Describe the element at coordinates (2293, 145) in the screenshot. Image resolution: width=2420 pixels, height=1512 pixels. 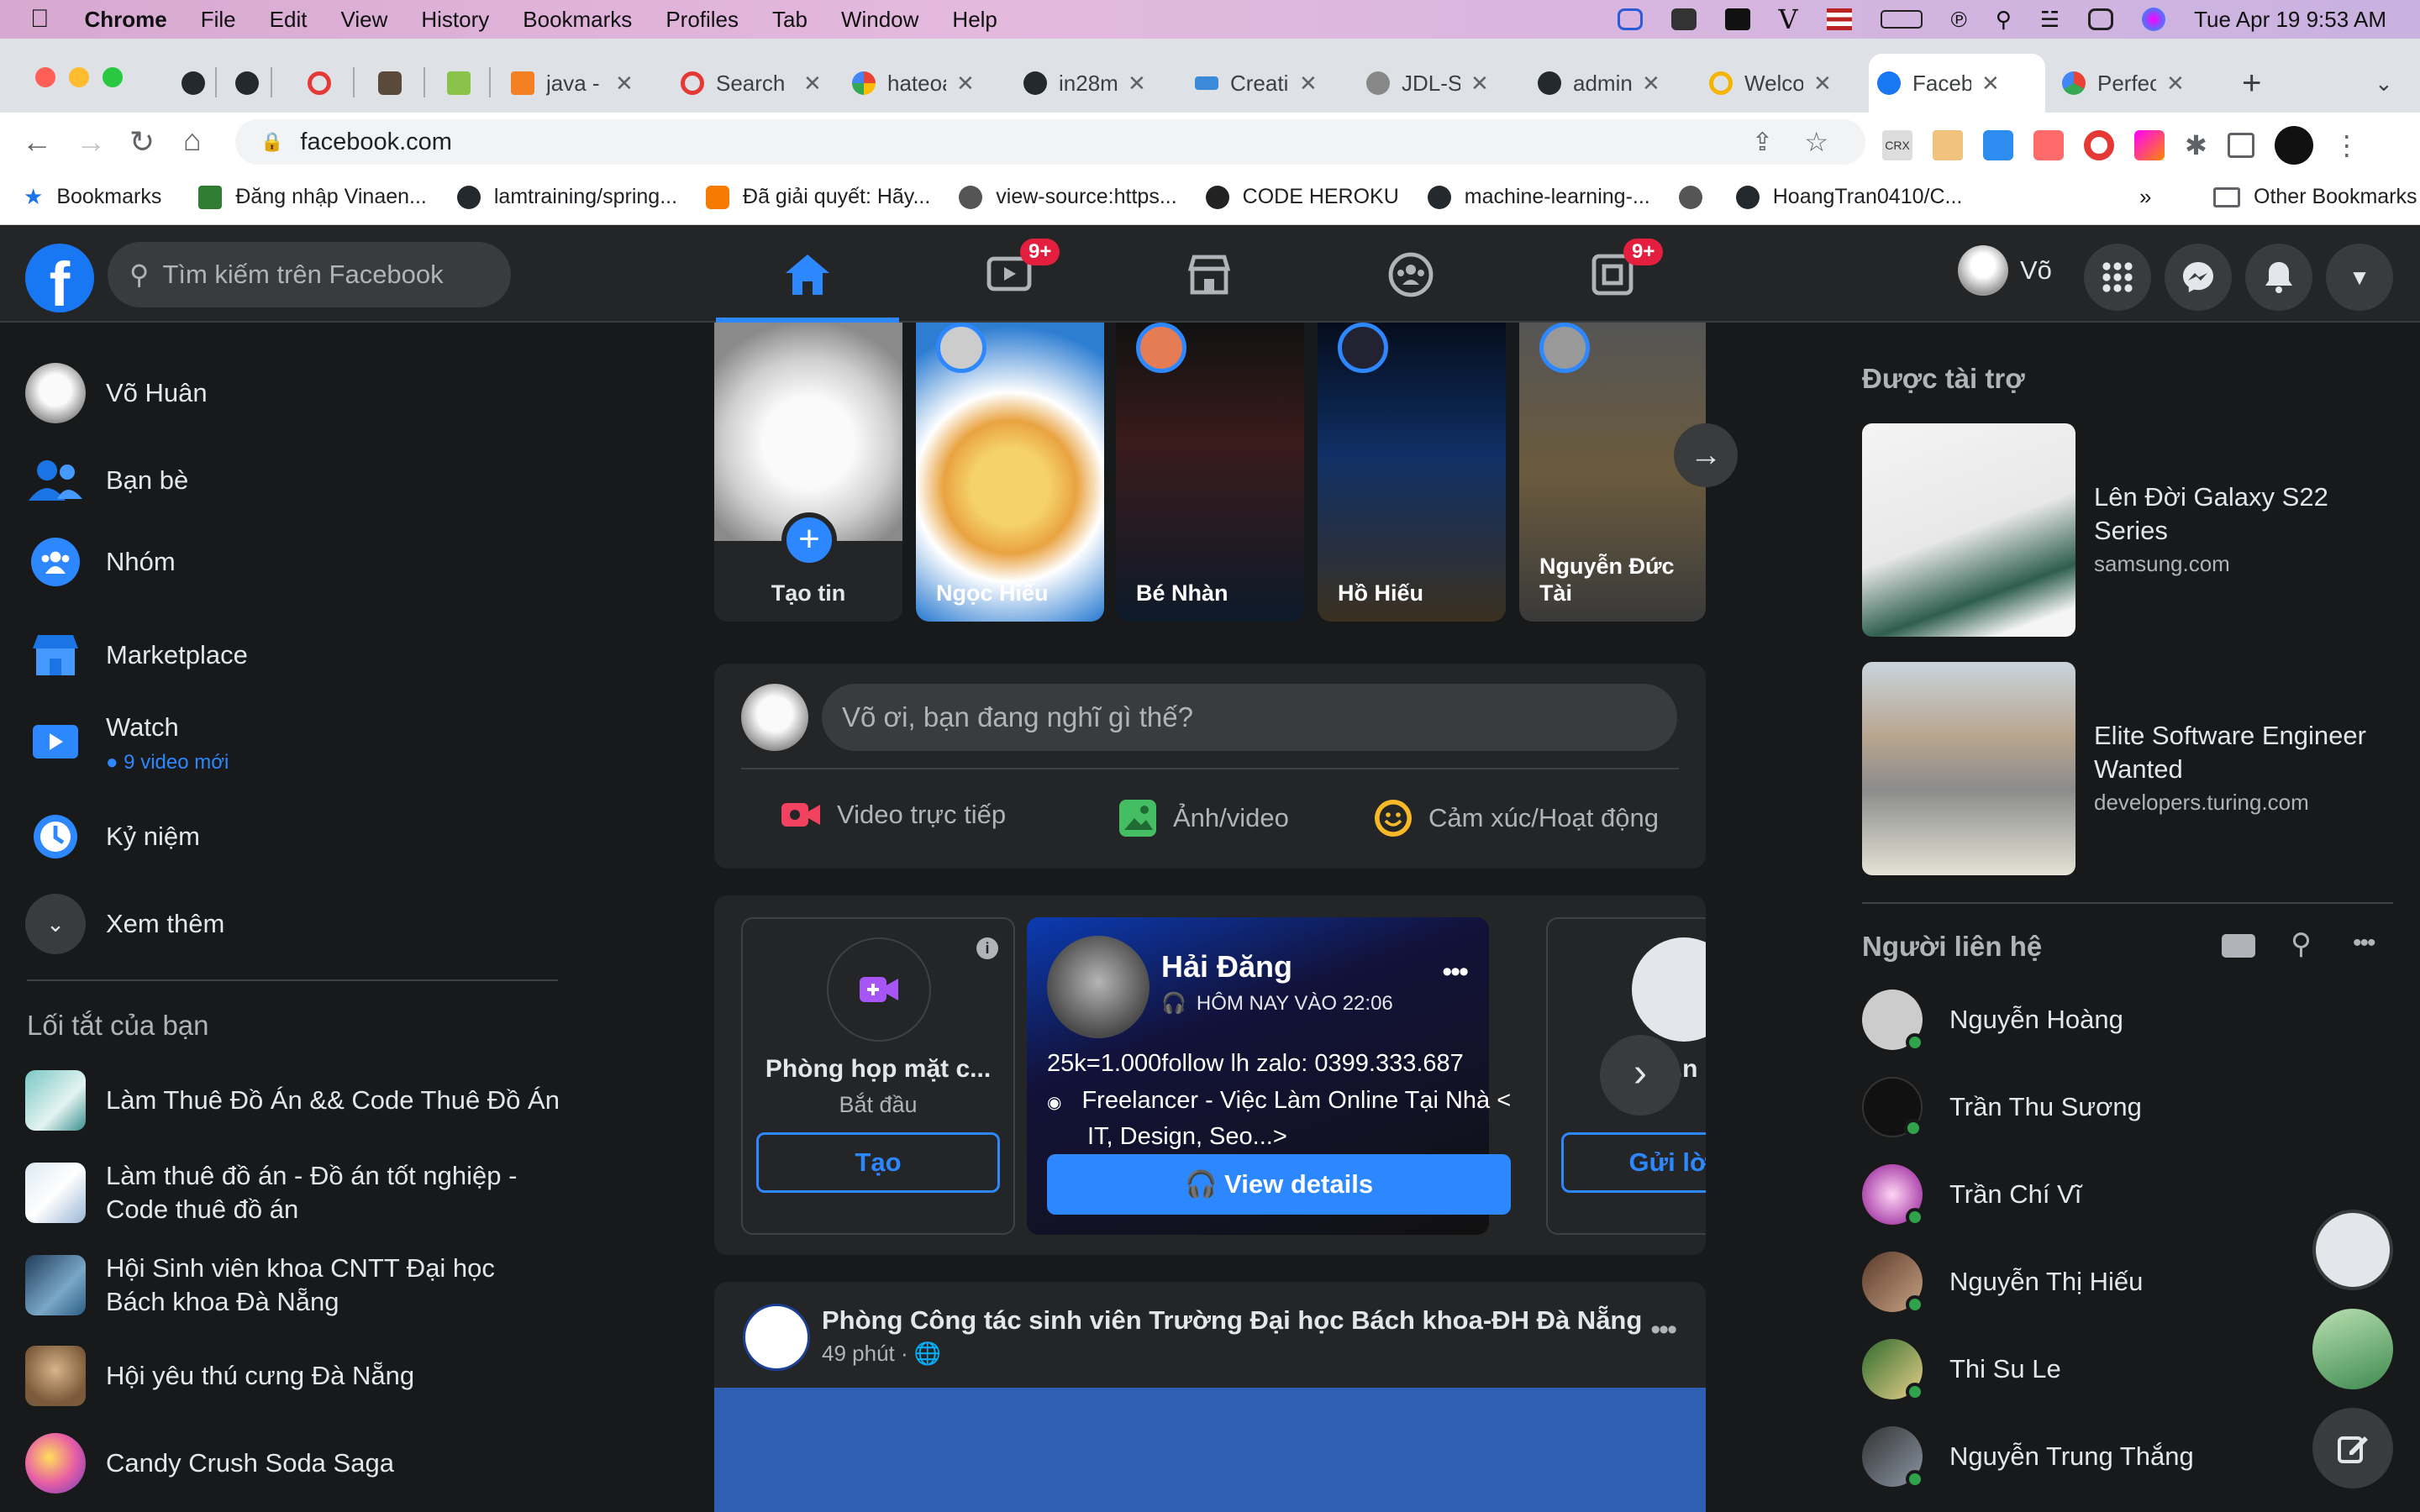
I see `profile-avatar` at that location.